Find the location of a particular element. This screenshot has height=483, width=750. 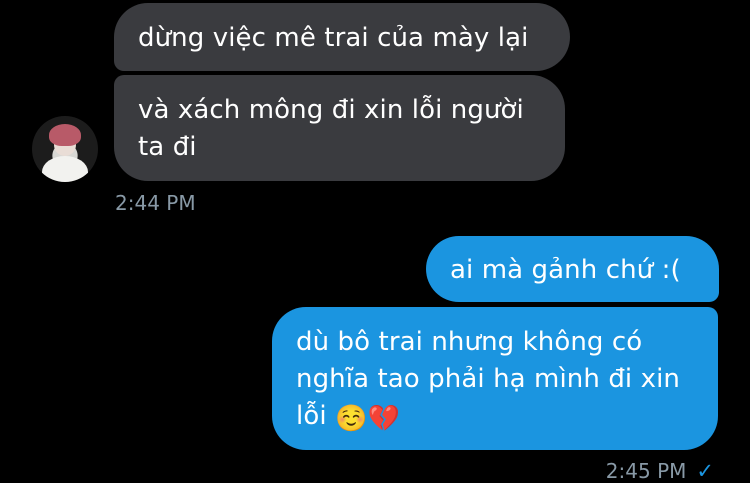

broken-heart-emoji: 💔 is located at coordinates (383, 419).